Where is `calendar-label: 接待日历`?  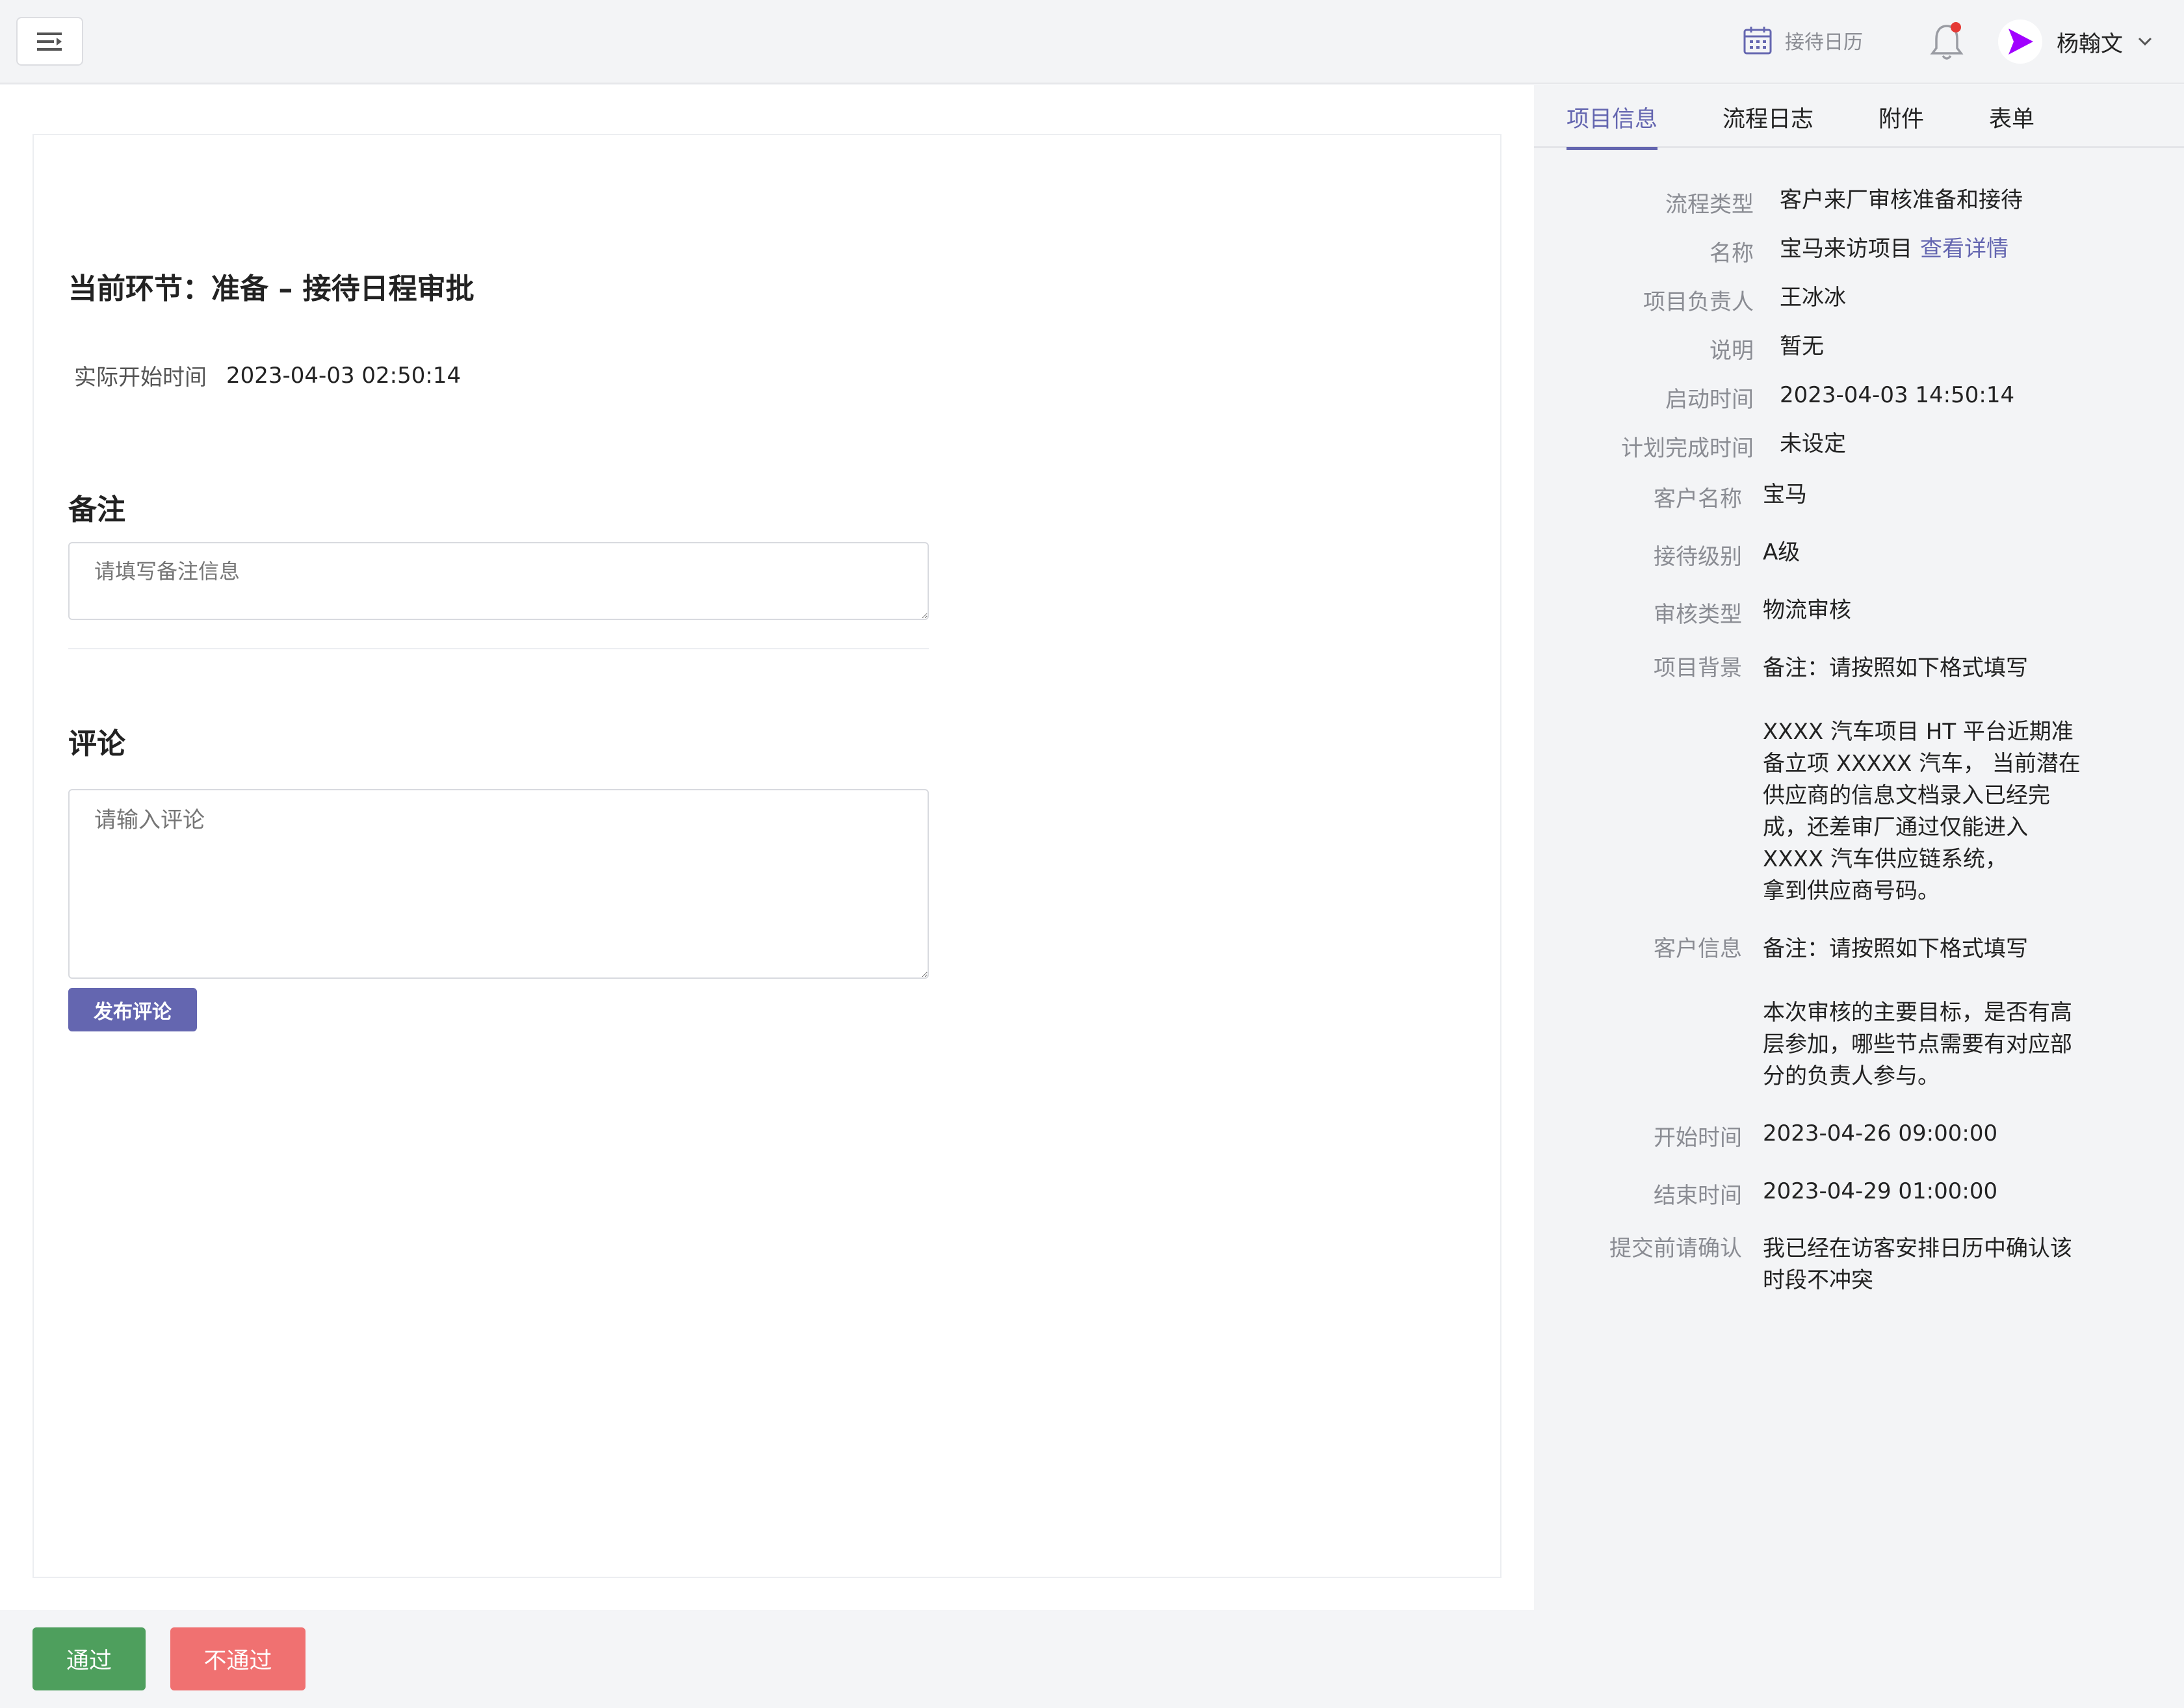 calendar-label: 接待日历 is located at coordinates (1824, 42).